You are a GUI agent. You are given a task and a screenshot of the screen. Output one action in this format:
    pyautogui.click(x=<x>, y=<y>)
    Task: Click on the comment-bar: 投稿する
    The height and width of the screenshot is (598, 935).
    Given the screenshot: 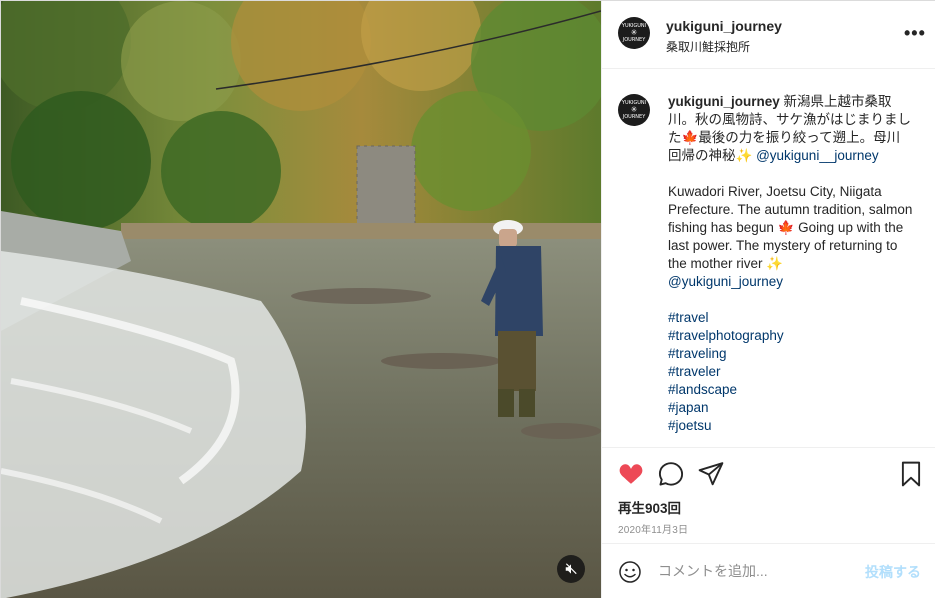 What is the action you would take?
    pyautogui.click(x=768, y=570)
    